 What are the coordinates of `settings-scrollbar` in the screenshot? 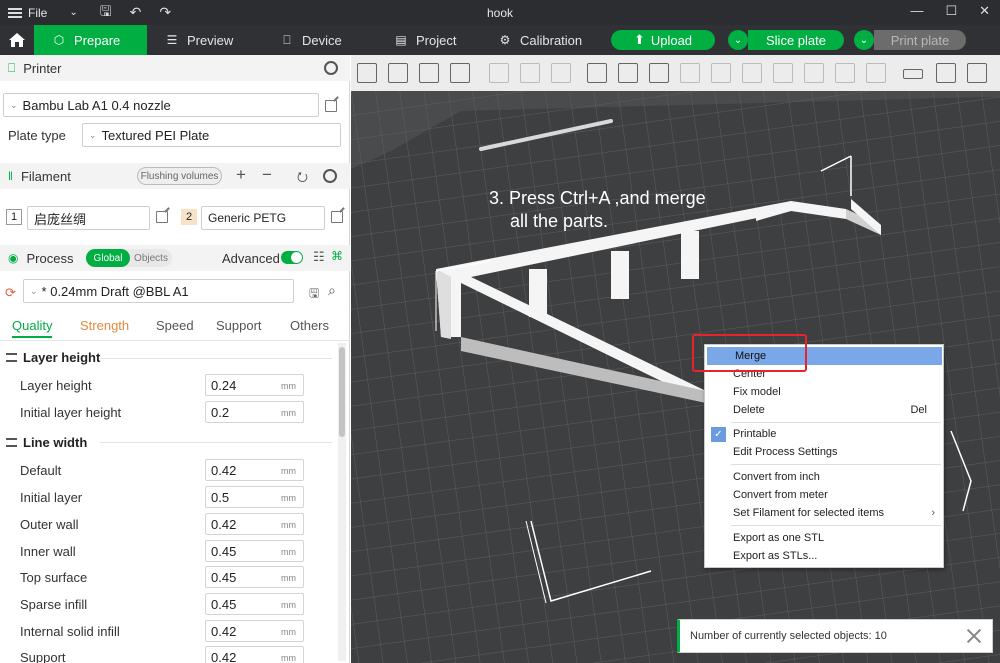 It's located at (342, 502).